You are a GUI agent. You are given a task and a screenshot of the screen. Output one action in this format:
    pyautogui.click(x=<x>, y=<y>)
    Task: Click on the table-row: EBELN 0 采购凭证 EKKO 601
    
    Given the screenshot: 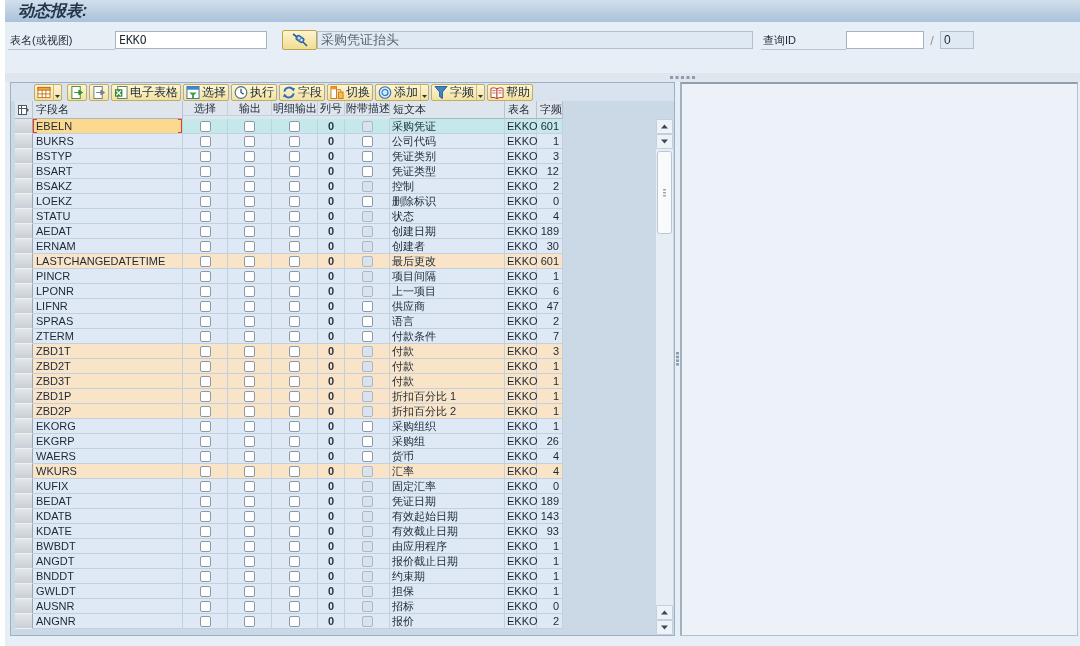 What is the action you would take?
    pyautogui.click(x=289, y=126)
    